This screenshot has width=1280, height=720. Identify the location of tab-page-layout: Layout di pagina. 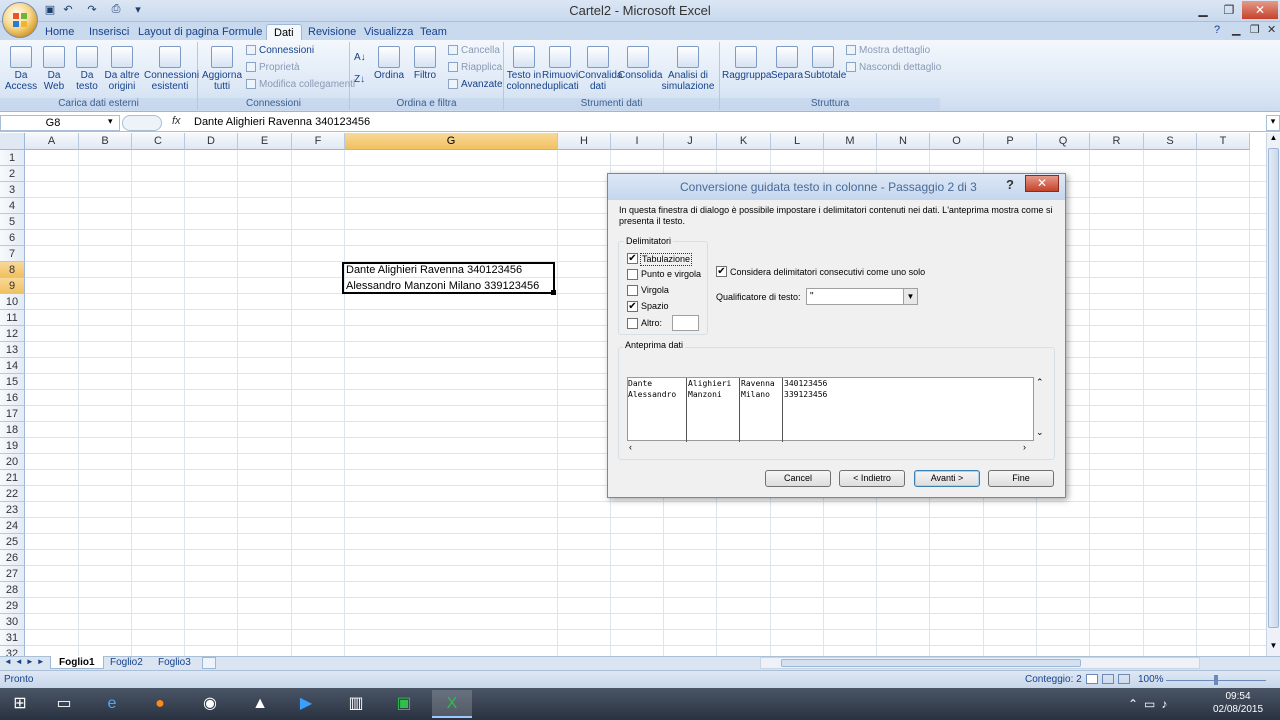
(178, 32).